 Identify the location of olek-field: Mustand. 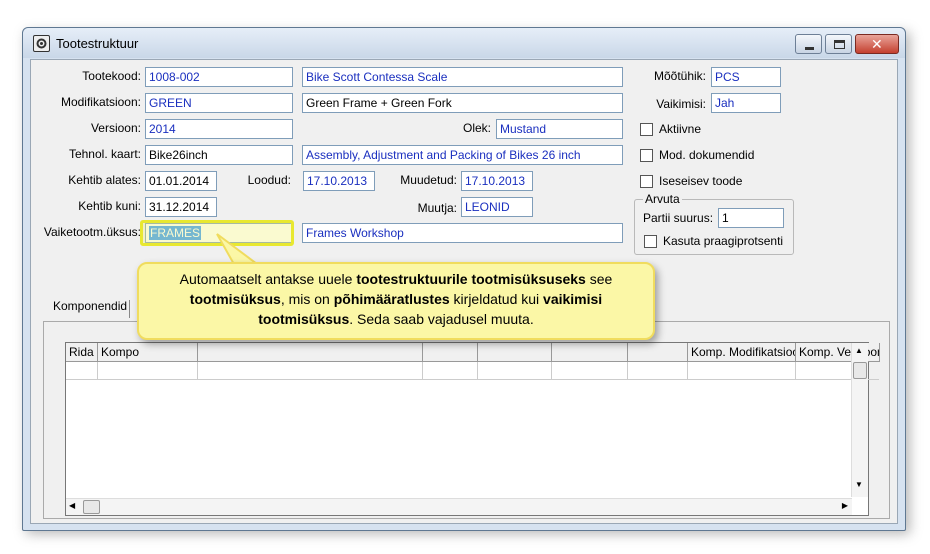
(559, 129).